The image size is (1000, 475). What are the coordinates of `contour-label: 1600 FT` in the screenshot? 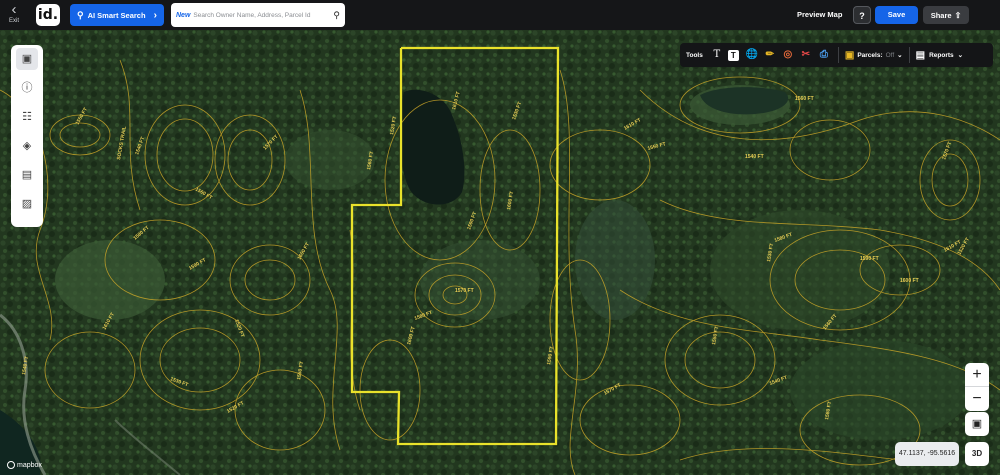 It's located at (909, 281).